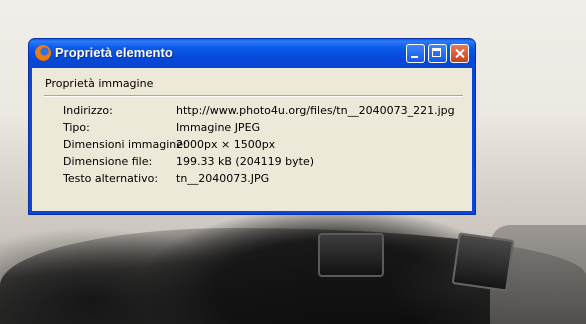 The width and height of the screenshot is (586, 324). I want to click on minimize-button, so click(415, 53).